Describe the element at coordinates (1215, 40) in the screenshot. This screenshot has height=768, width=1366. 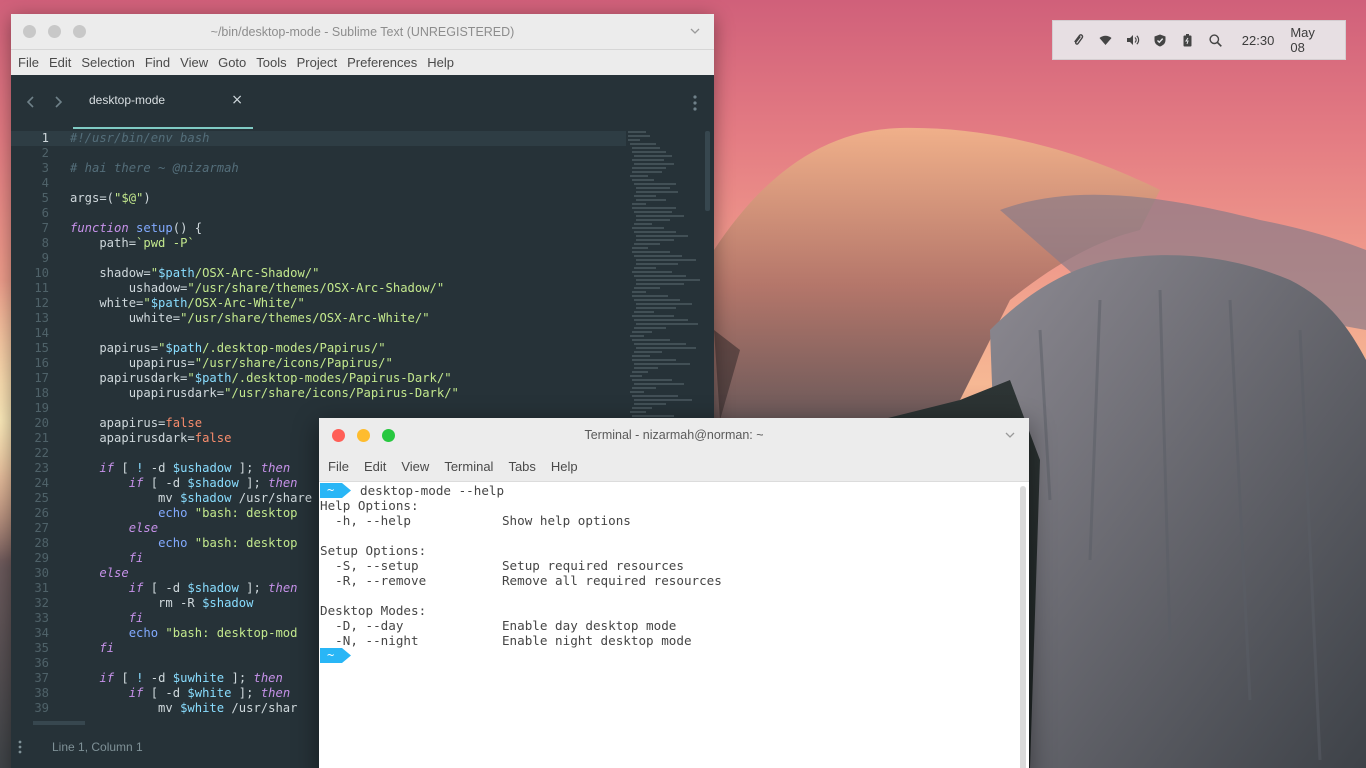
I see `search-icon` at that location.